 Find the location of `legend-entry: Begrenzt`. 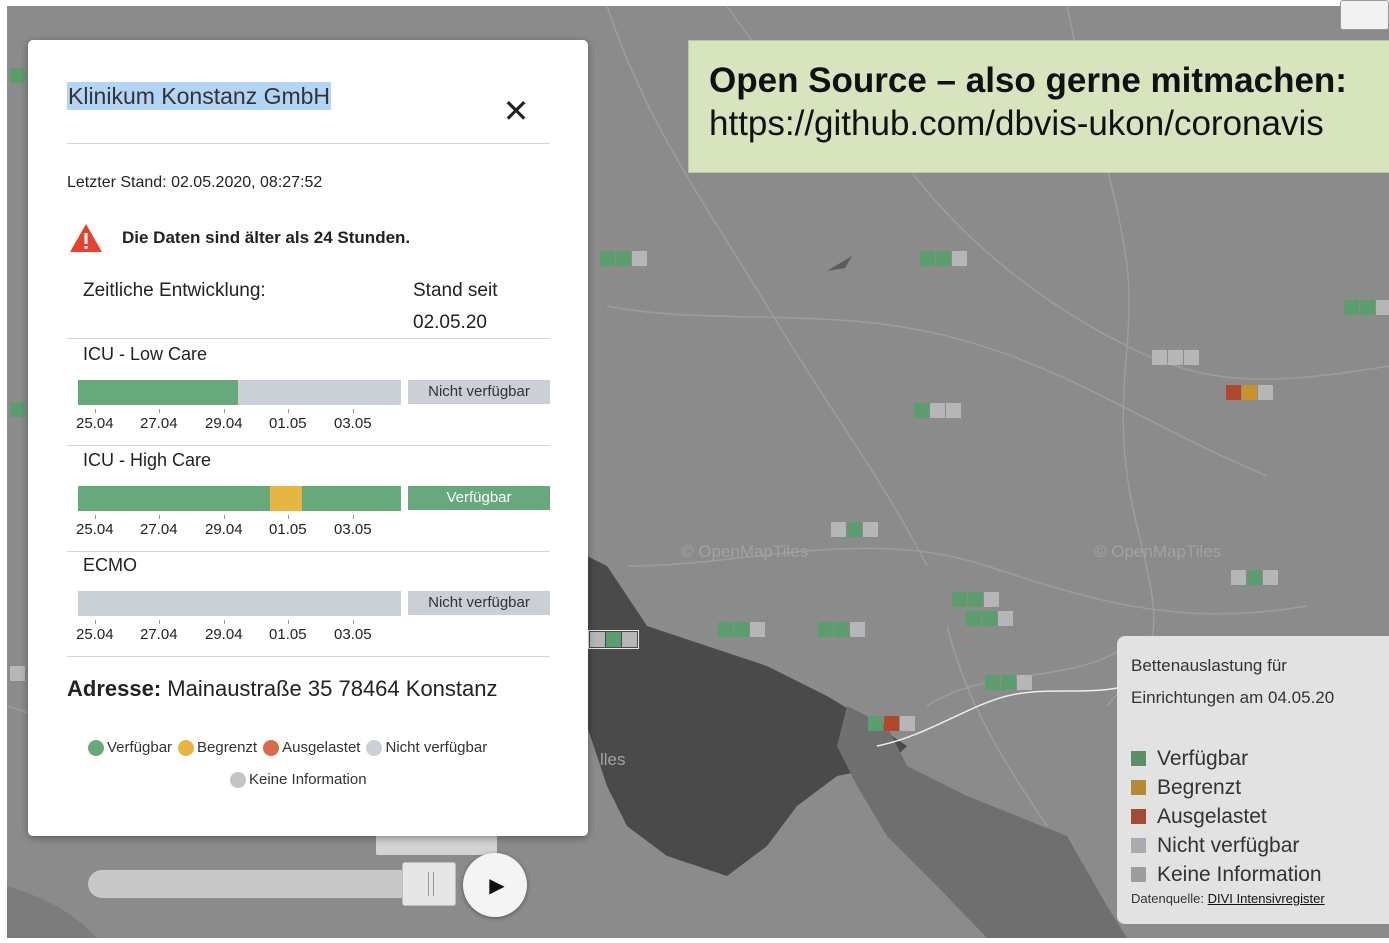

legend-entry: Begrenzt is located at coordinates (217, 747).